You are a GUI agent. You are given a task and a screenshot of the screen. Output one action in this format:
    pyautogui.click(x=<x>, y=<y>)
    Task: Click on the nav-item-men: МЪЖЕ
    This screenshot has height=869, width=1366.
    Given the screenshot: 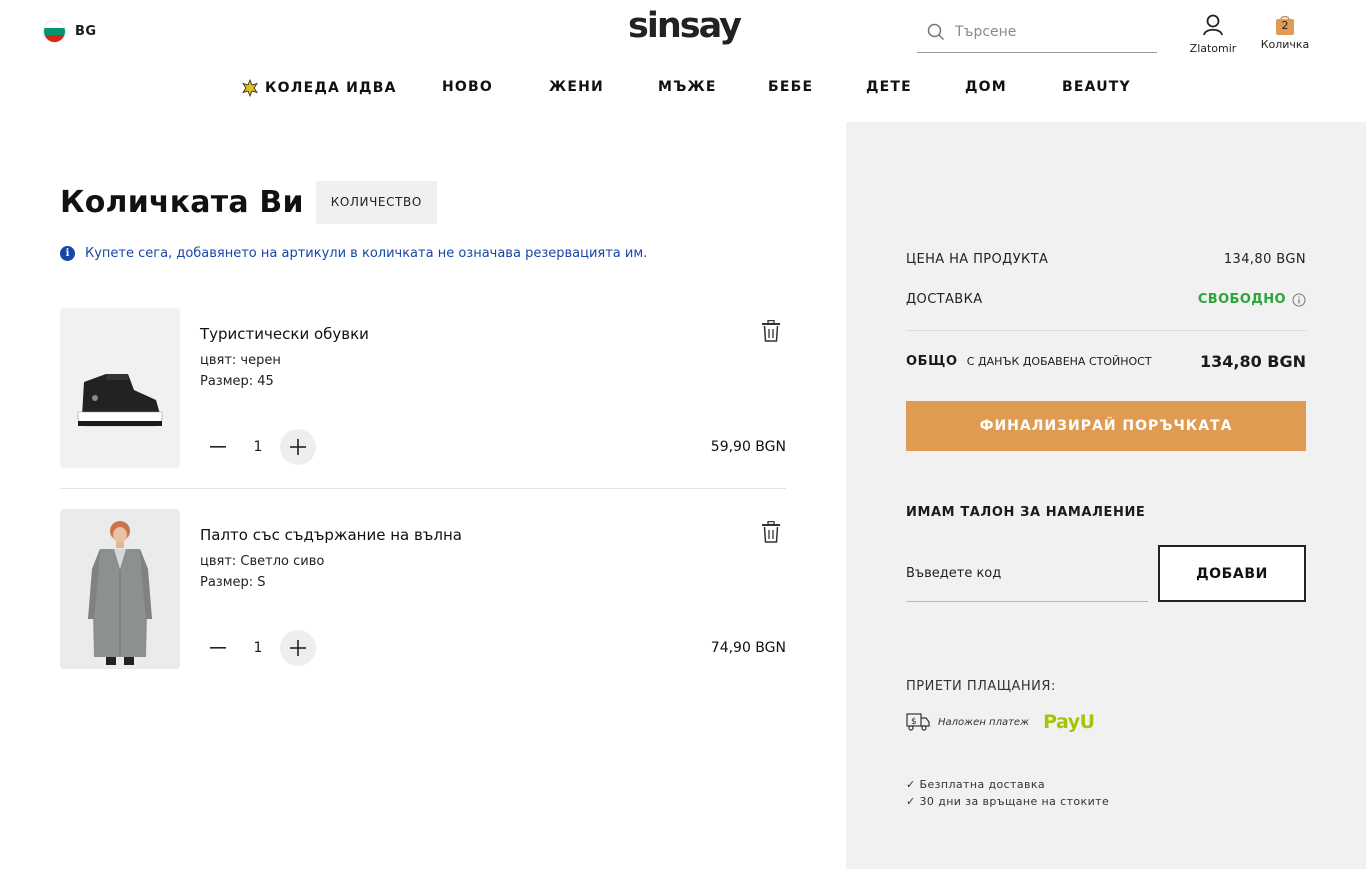 What is the action you would take?
    pyautogui.click(x=687, y=87)
    